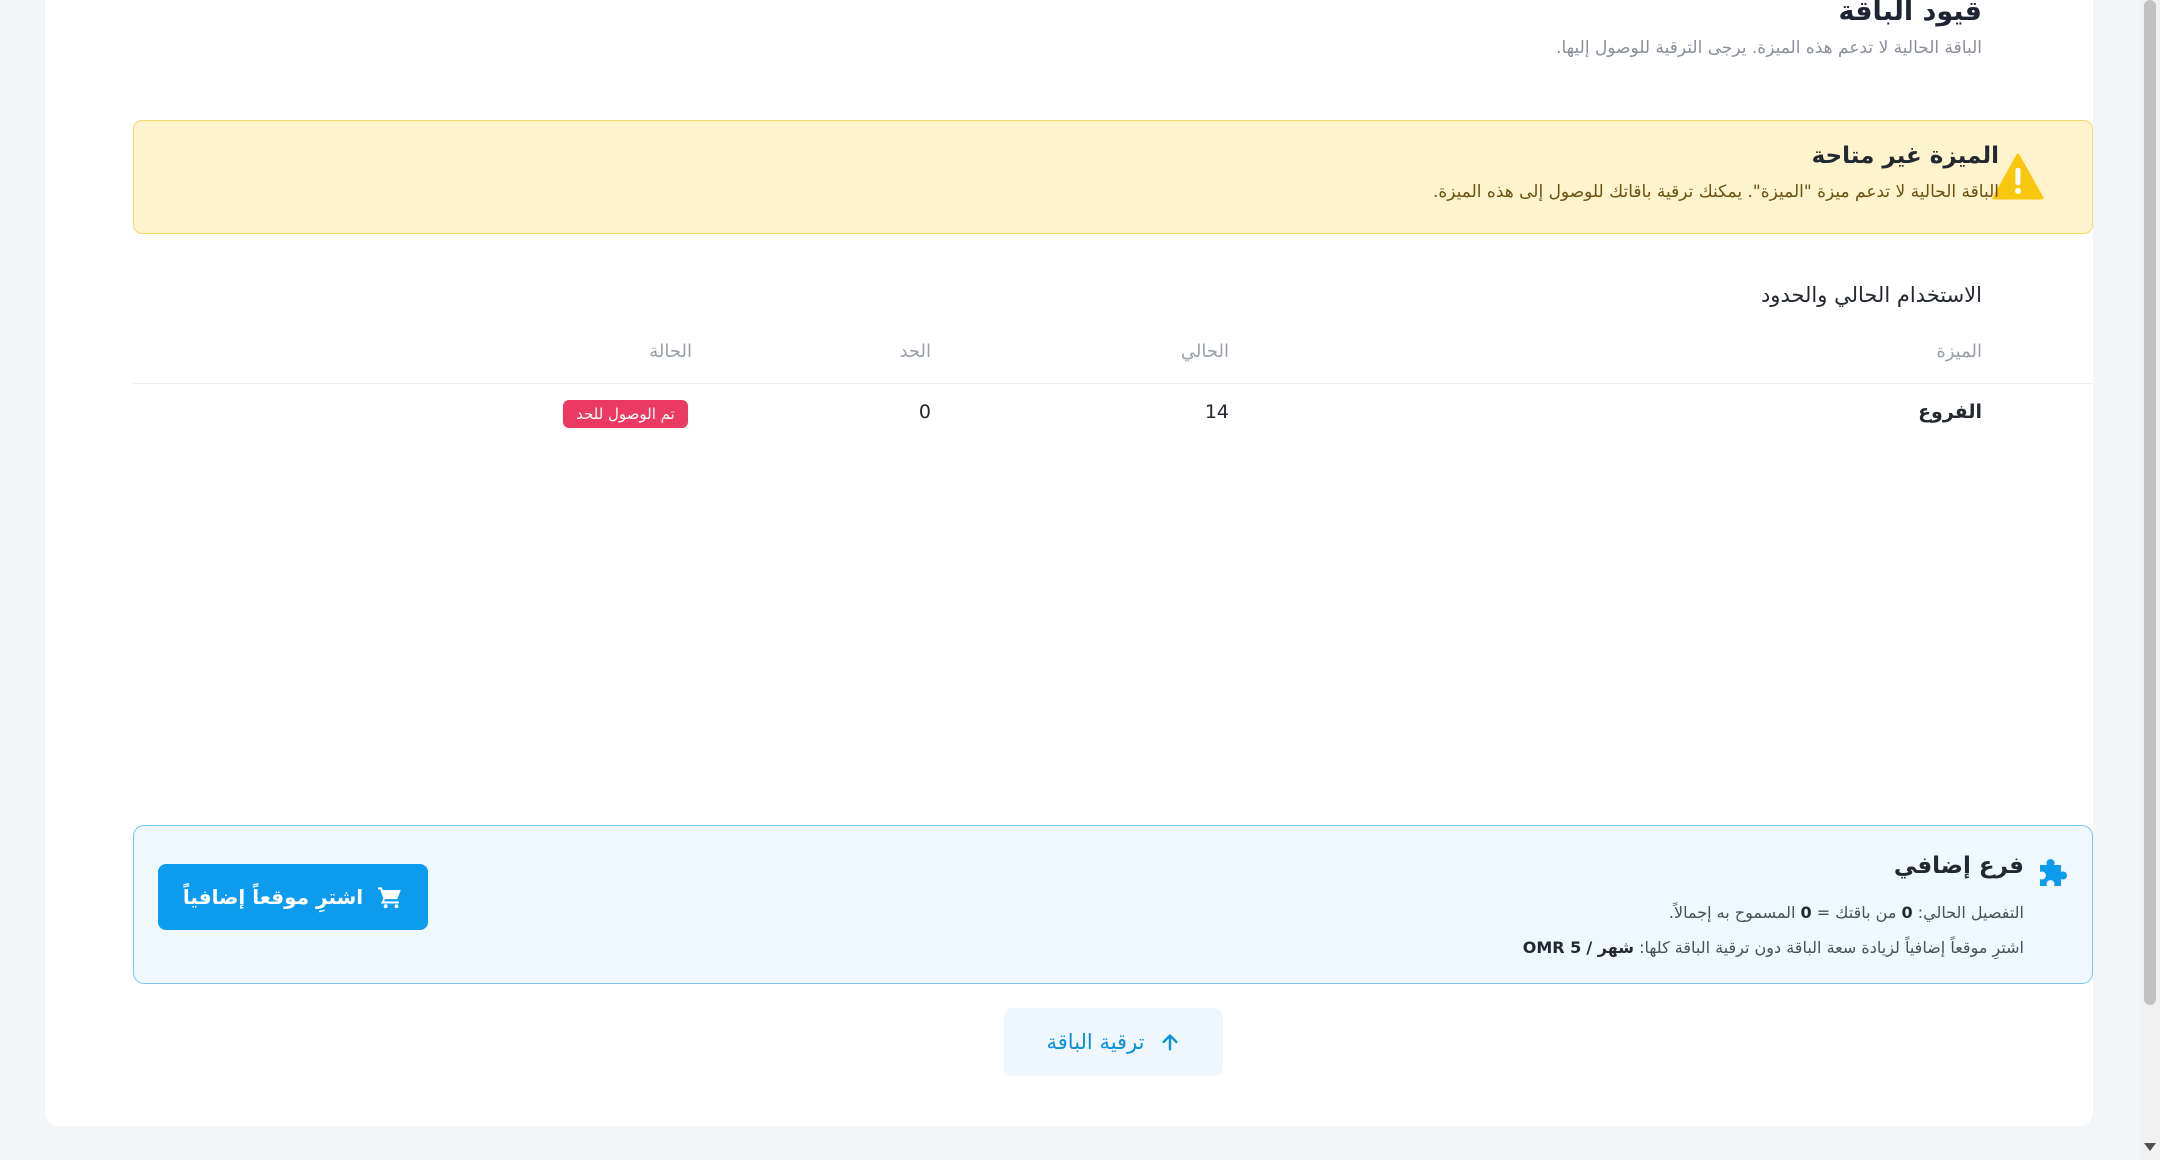  What do you see at coordinates (390, 898) in the screenshot?
I see `cart-icon` at bounding box center [390, 898].